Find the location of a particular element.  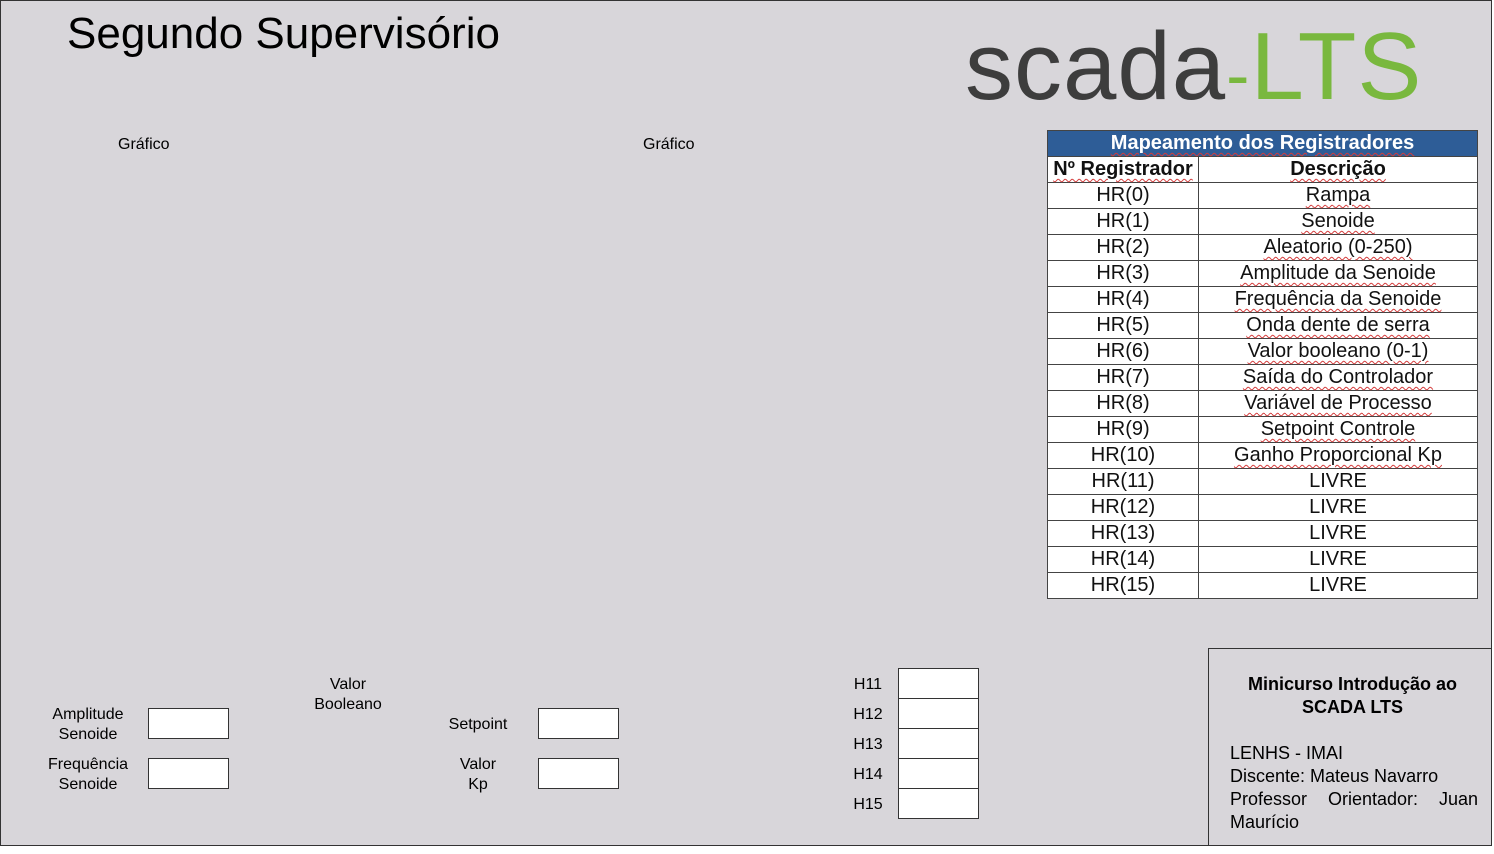

chart-label-2: Gráfico is located at coordinates (669, 144).